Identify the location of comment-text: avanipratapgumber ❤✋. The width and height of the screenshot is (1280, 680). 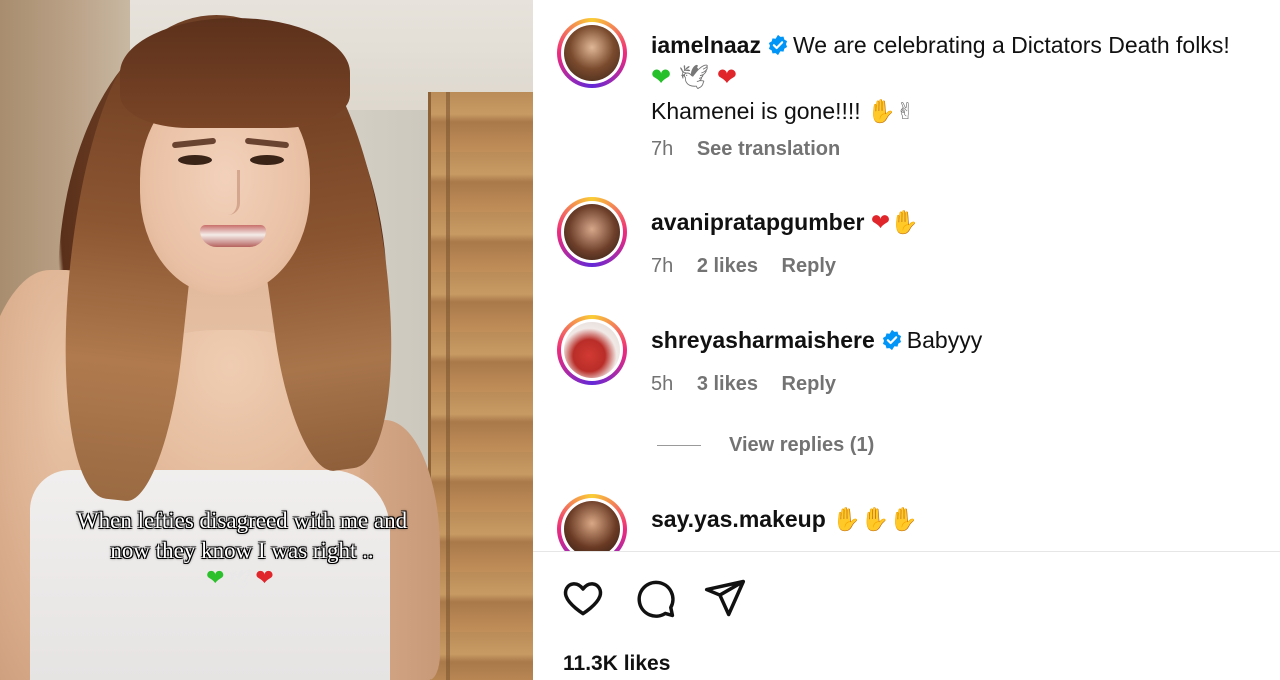
(785, 222).